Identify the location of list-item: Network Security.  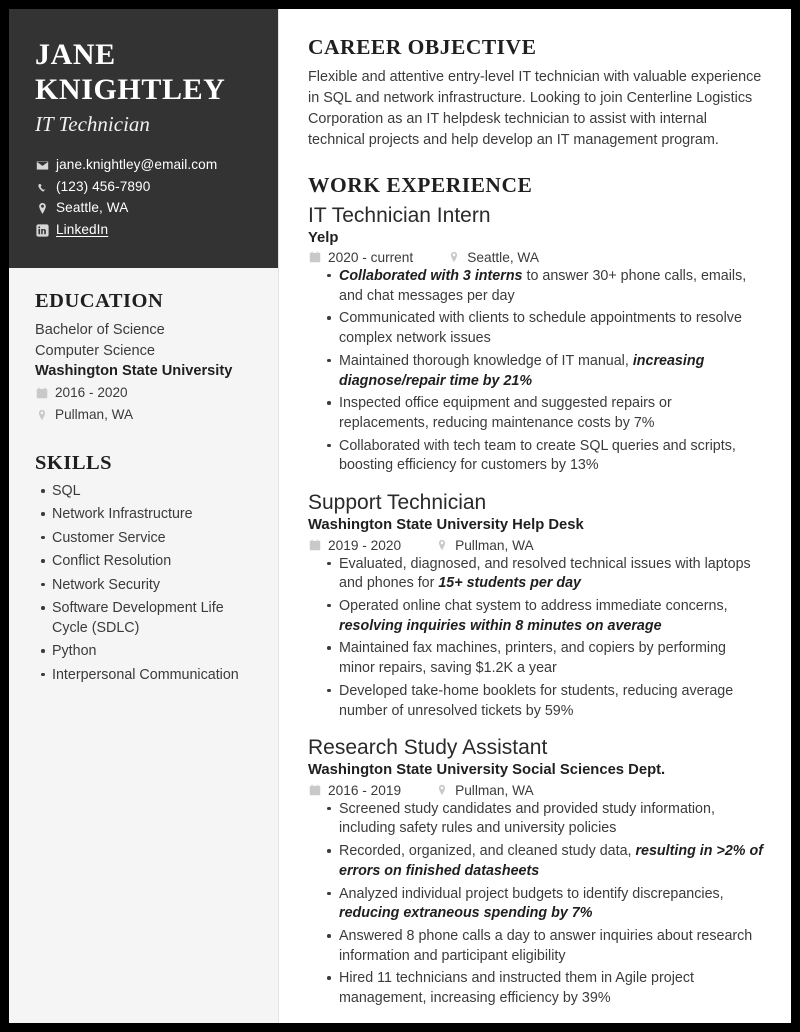
(146, 585).